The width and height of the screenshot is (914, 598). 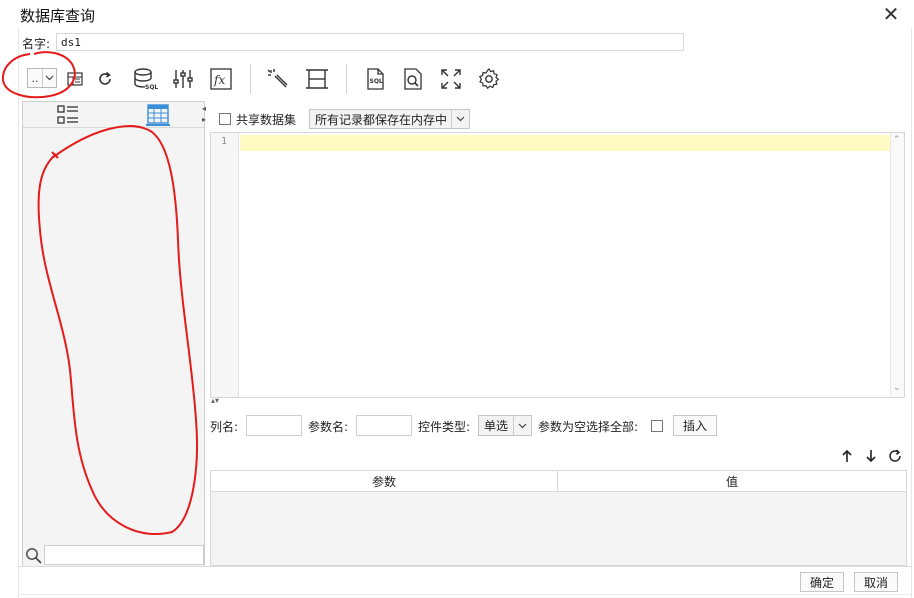 What do you see at coordinates (871, 456) in the screenshot?
I see `move-down-icon` at bounding box center [871, 456].